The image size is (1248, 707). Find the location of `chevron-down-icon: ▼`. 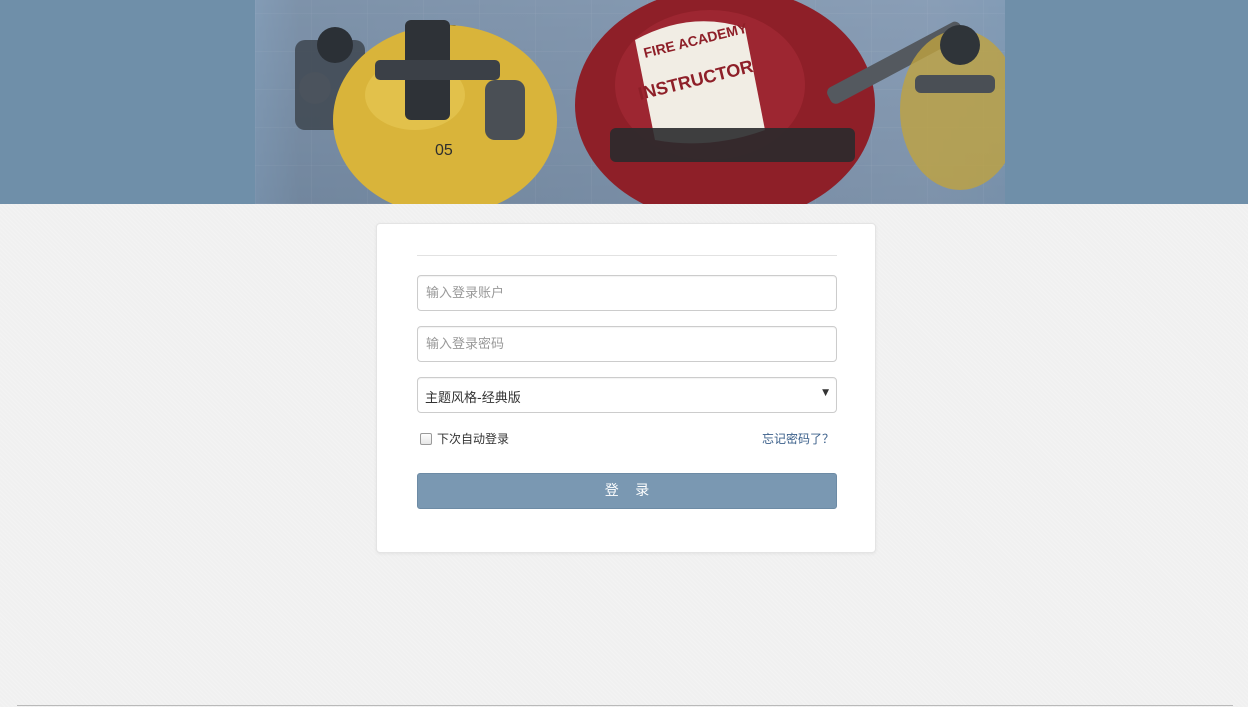

chevron-down-icon: ▼ is located at coordinates (825, 393).